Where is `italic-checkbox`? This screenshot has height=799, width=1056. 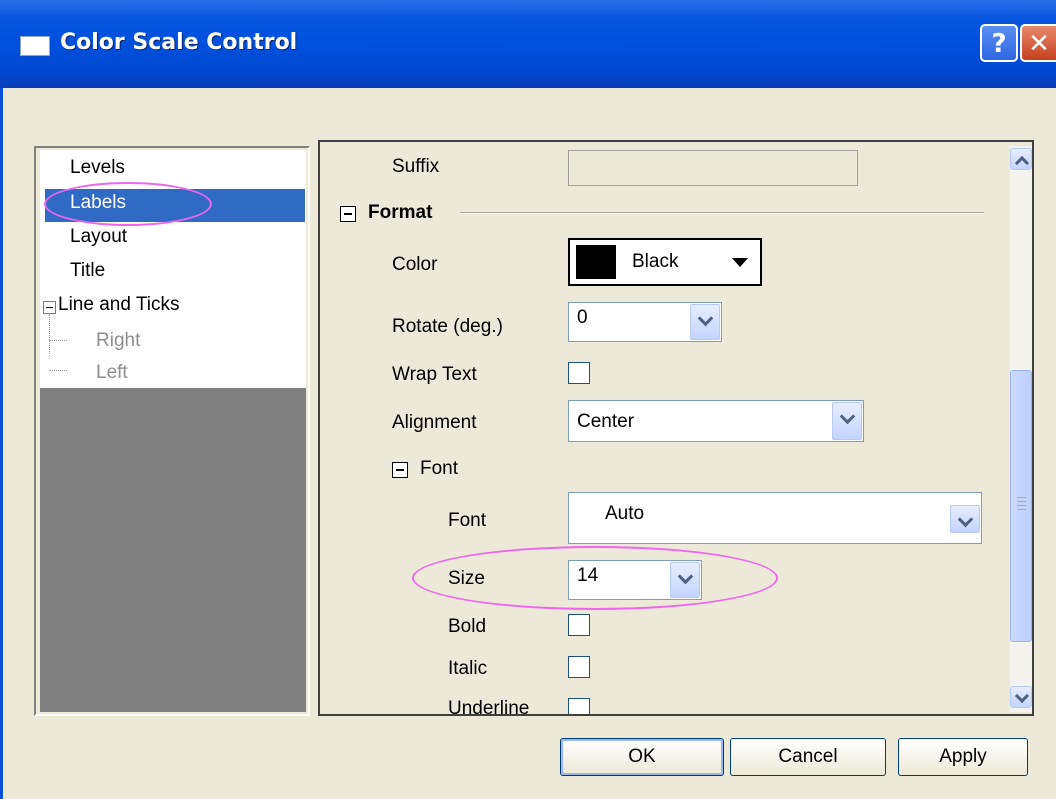 italic-checkbox is located at coordinates (579, 667).